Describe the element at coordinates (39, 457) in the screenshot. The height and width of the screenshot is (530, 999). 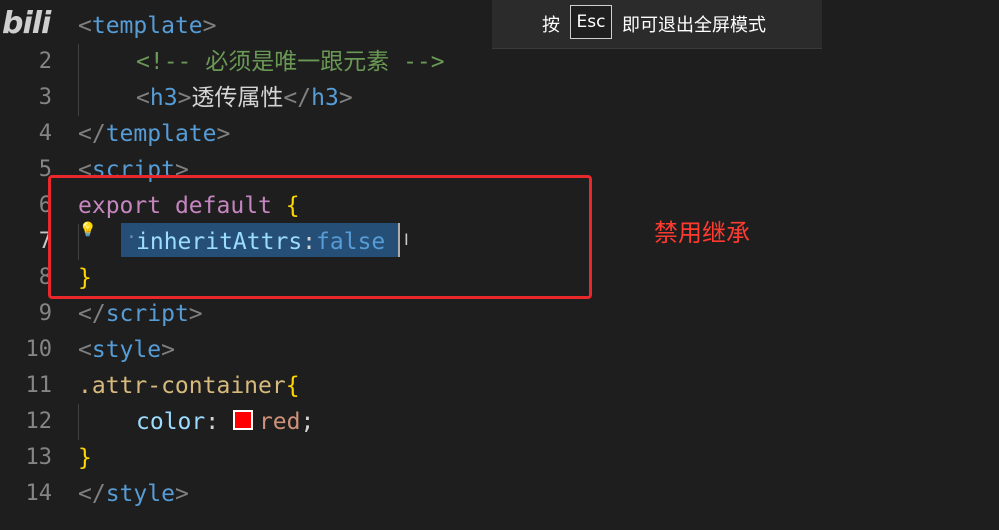
I see `line-number: 13` at that location.